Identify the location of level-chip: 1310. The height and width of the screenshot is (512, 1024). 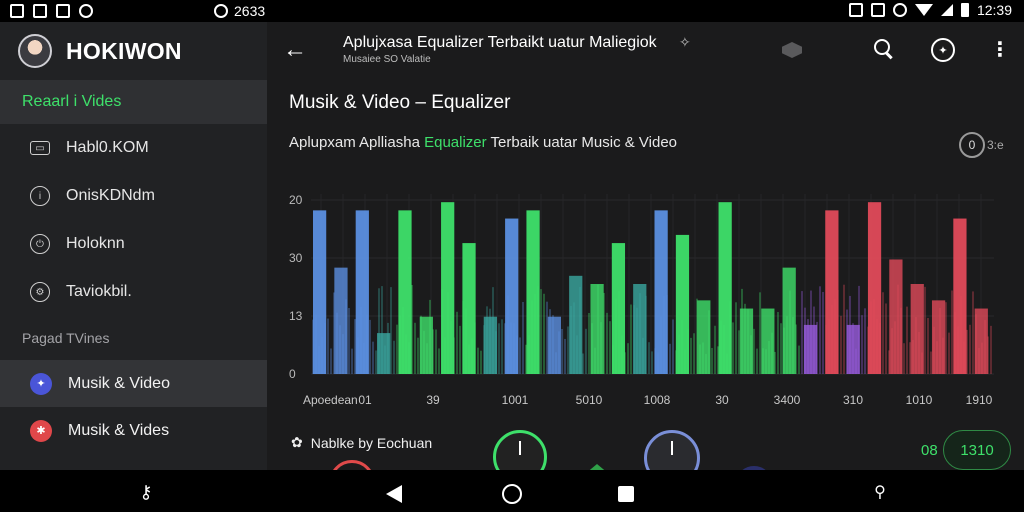
(977, 450).